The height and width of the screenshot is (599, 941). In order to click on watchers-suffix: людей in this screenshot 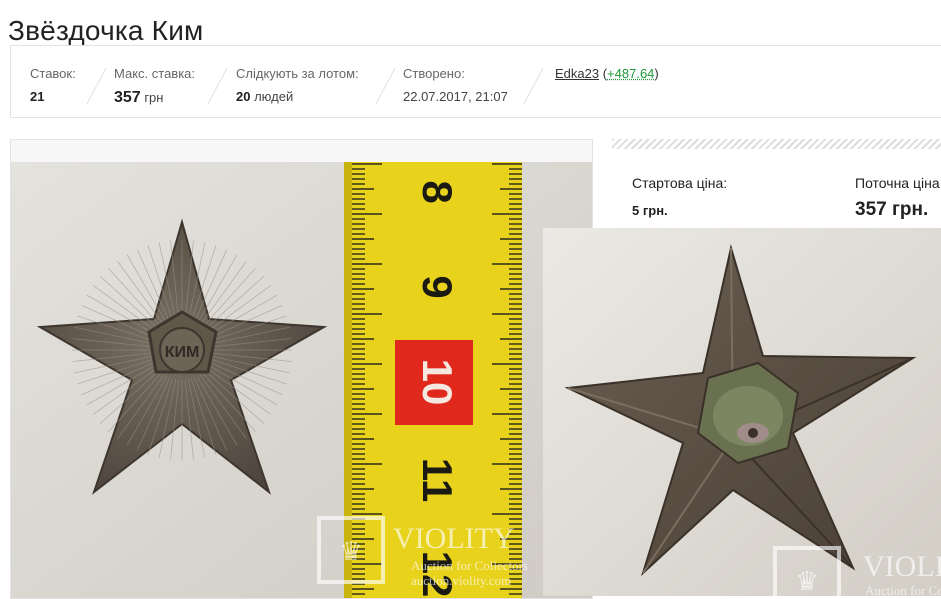, I will do `click(272, 96)`.